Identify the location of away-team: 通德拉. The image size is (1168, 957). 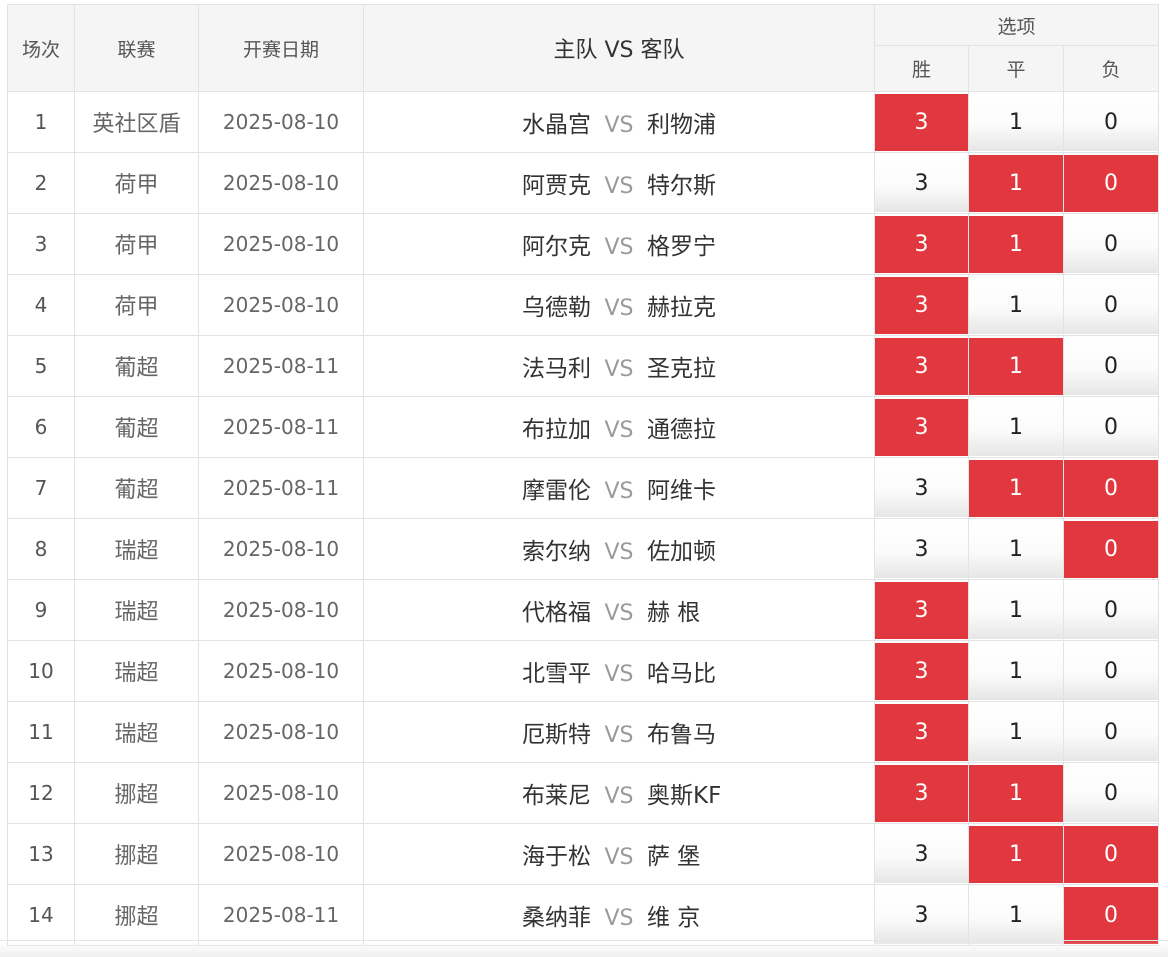
(681, 430).